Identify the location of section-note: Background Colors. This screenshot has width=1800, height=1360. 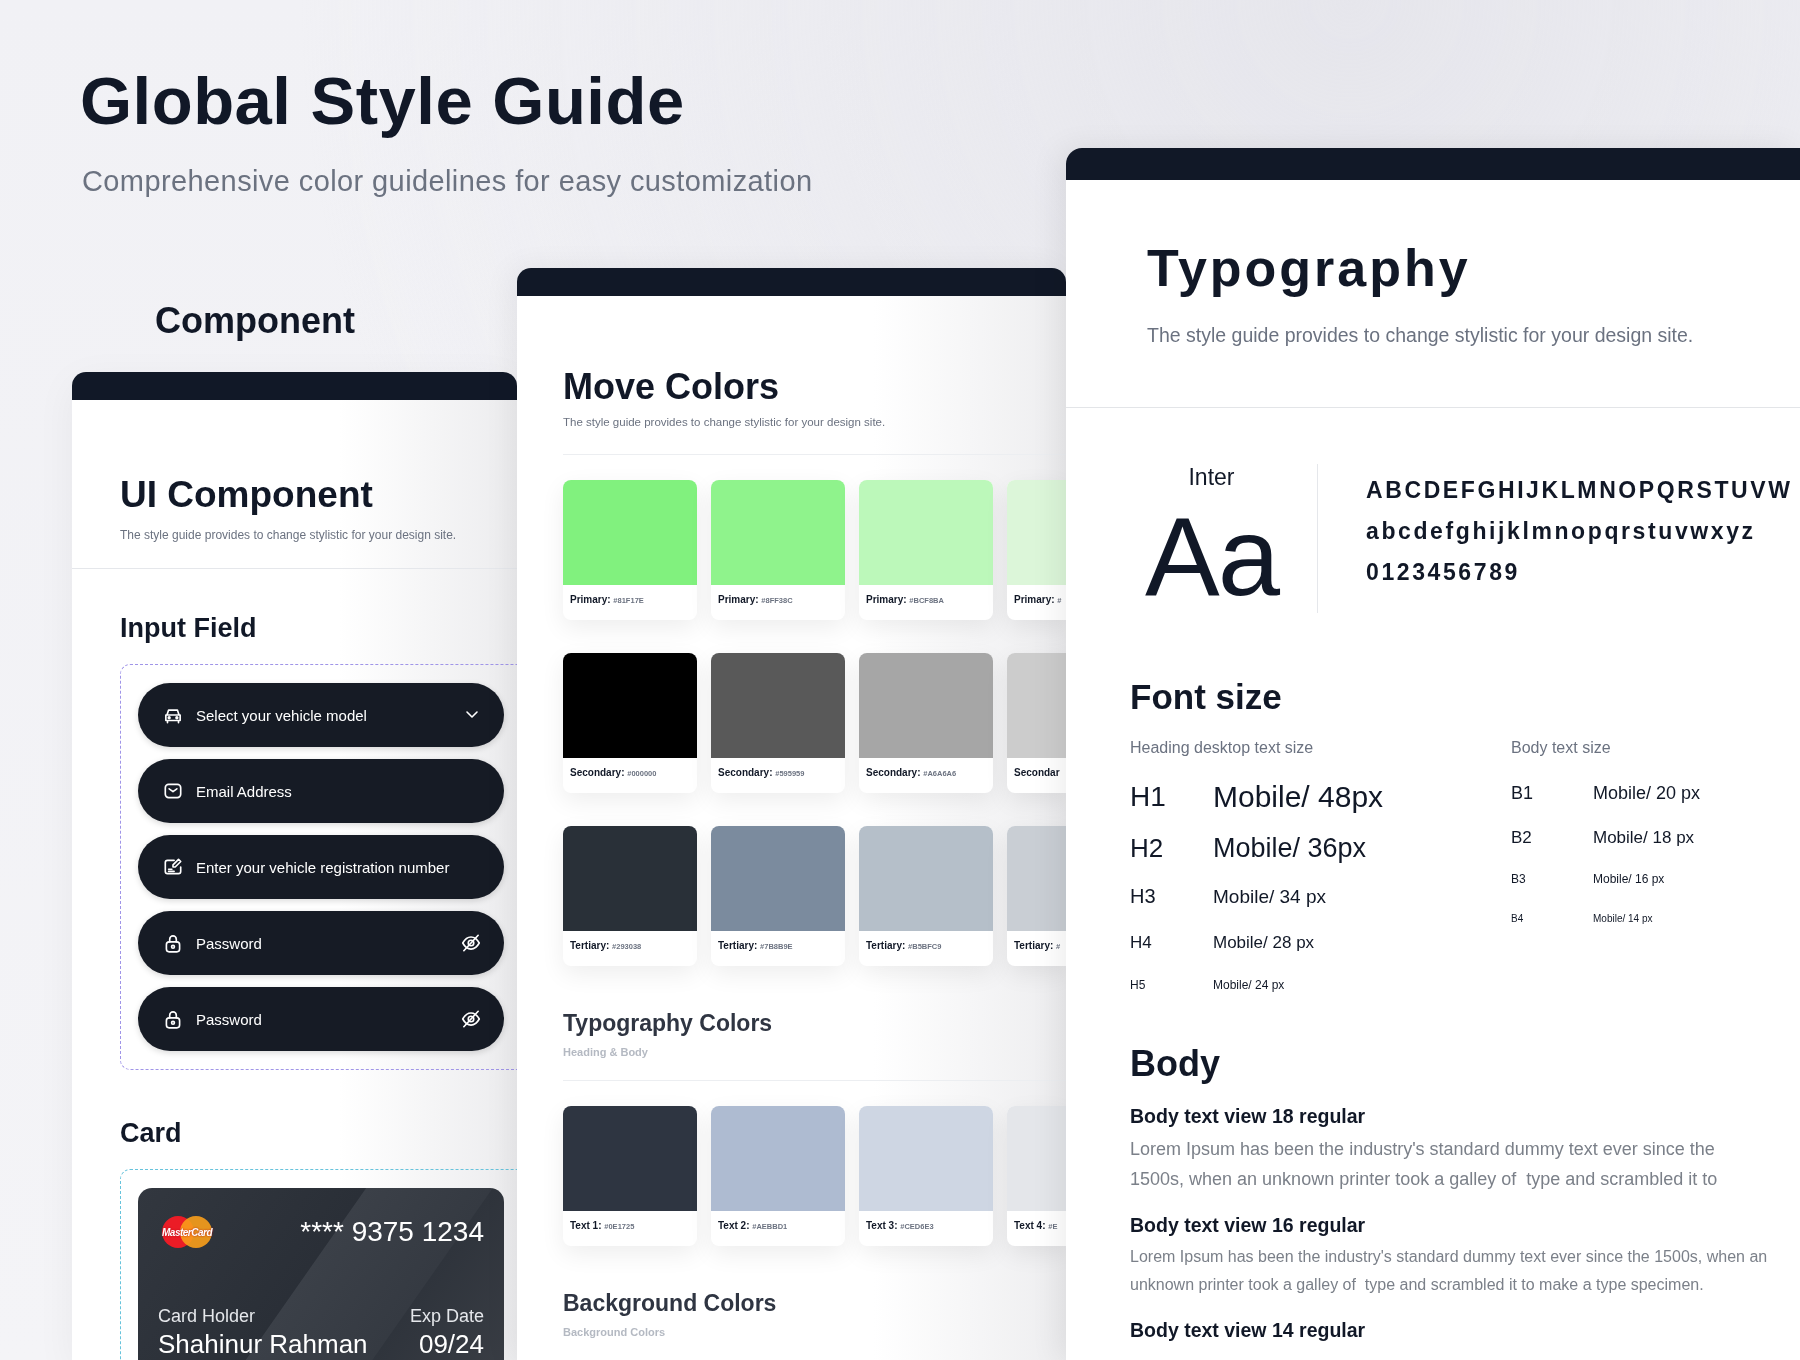
(615, 1332).